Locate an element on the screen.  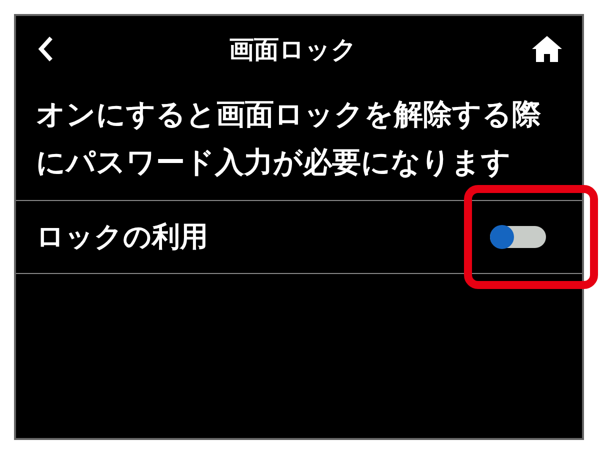
back-icon is located at coordinates (46, 49).